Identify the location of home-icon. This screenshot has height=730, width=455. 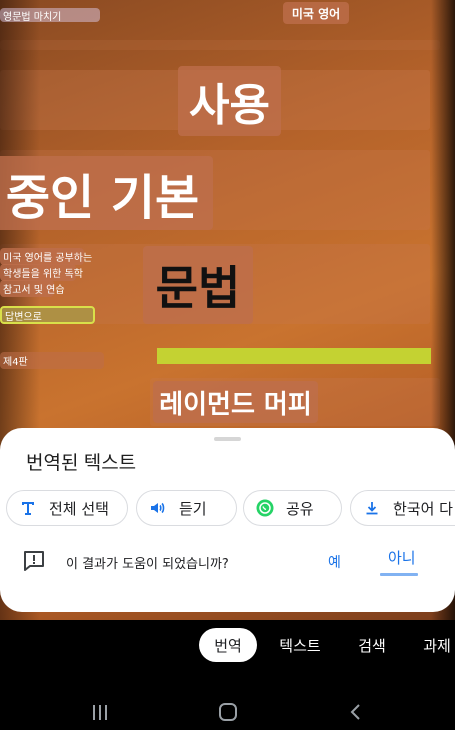
(228, 712).